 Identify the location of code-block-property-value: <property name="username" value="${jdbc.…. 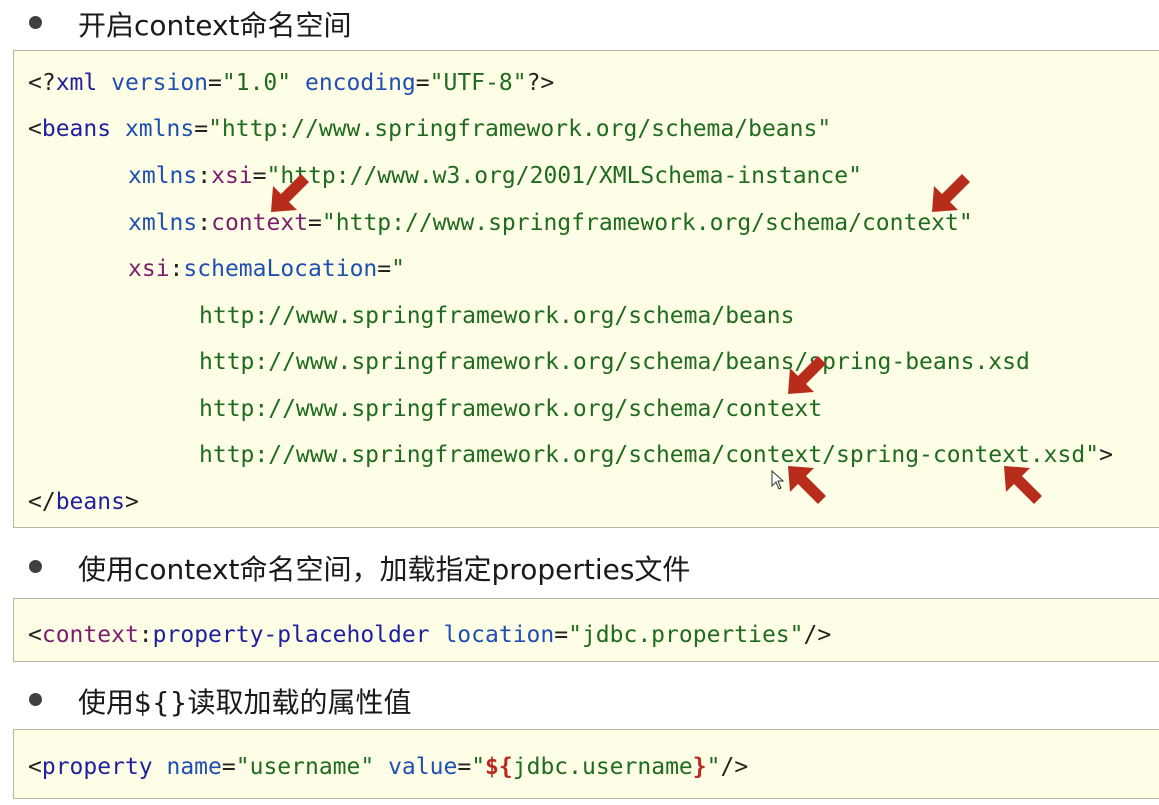
(586, 764).